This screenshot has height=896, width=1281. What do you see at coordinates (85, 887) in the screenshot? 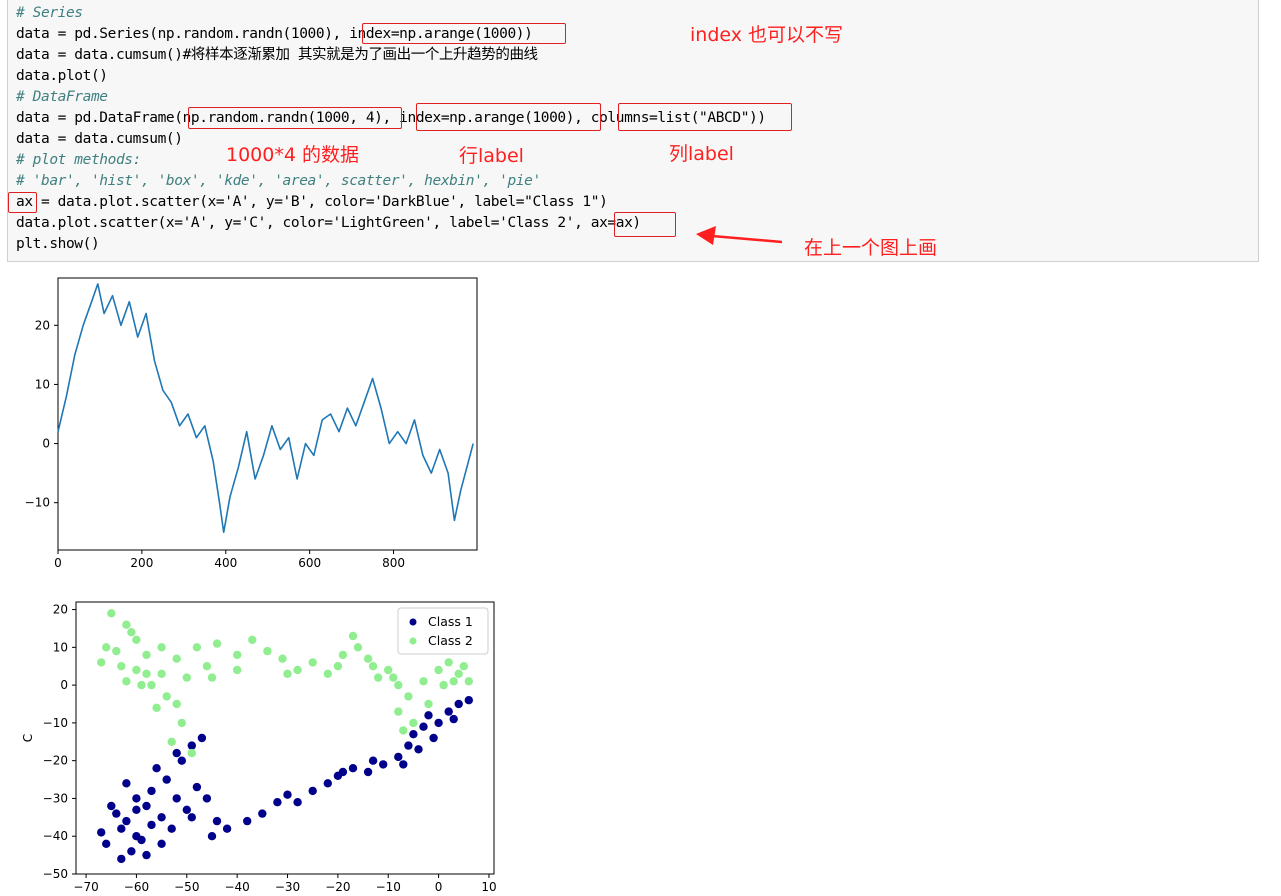
I see `x-tick-label-2-0: −70` at bounding box center [85, 887].